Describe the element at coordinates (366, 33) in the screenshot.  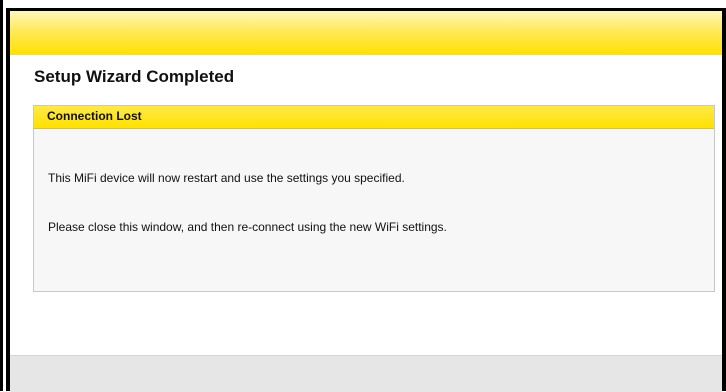
I see `header-banner` at that location.